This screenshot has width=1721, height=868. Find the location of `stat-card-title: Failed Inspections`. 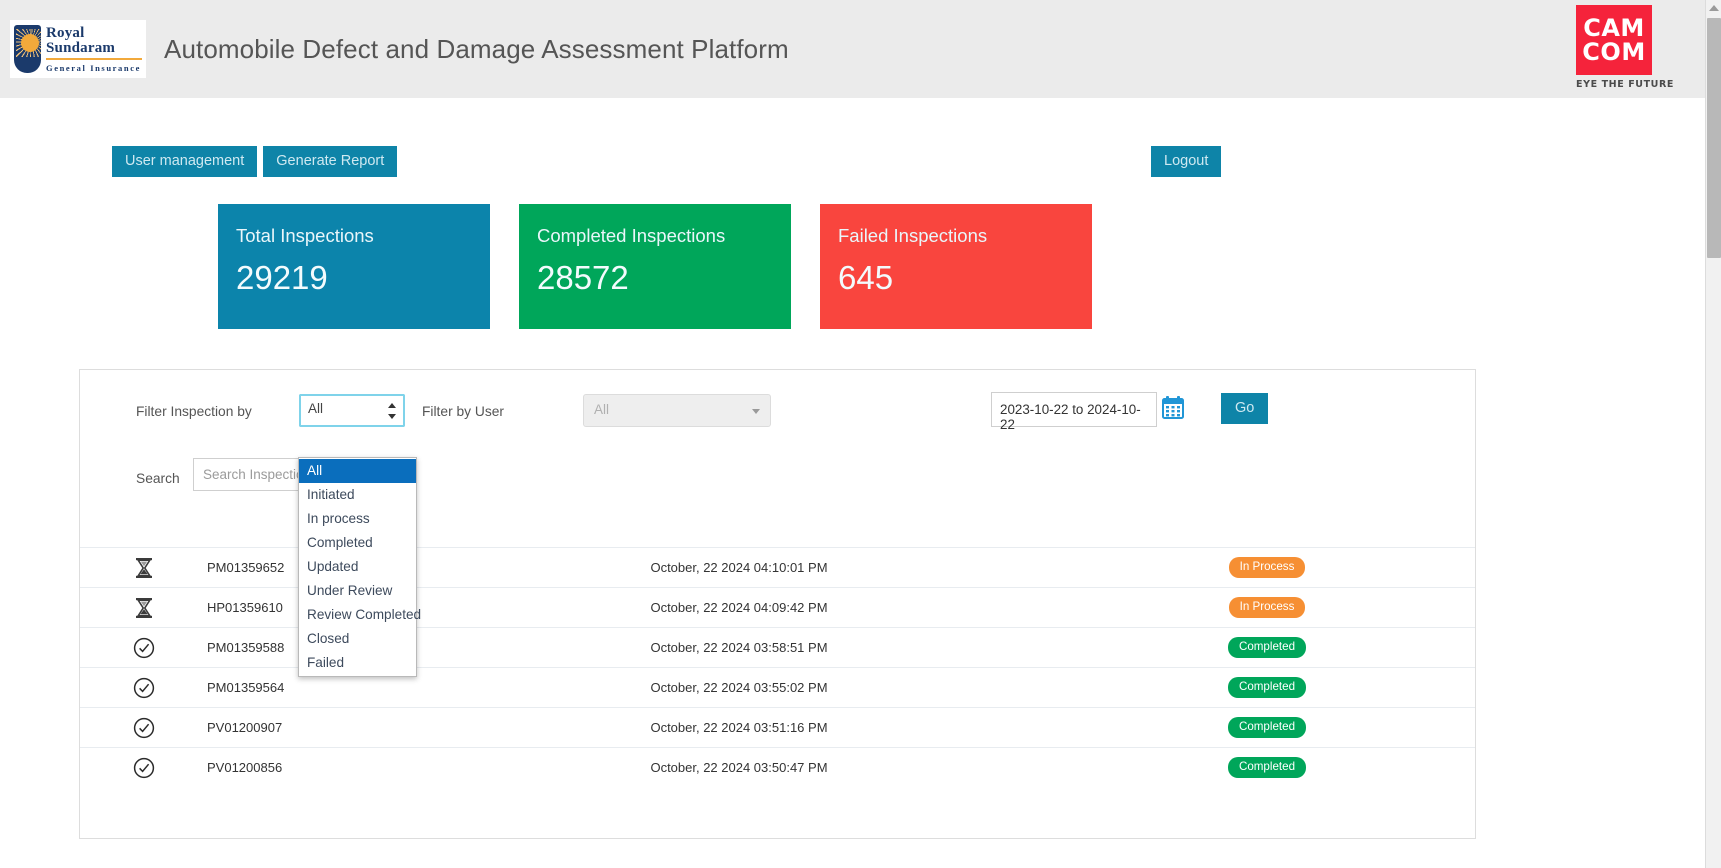

stat-card-title: Failed Inspections is located at coordinates (913, 235).